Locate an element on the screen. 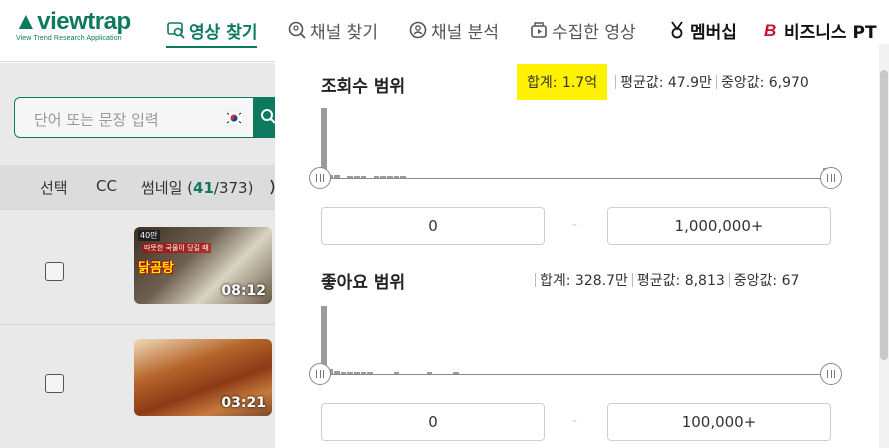  nav-channel-analysis: 채널 분석 is located at coordinates (453, 30).